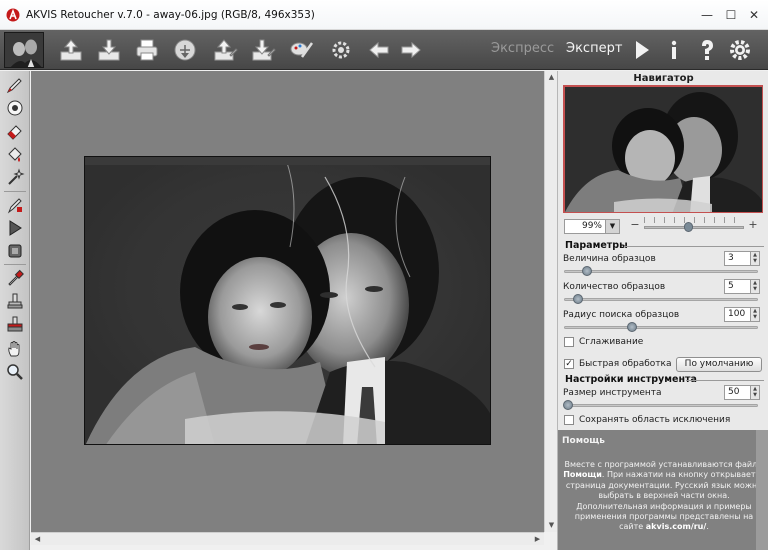 The image size is (768, 550). Describe the element at coordinates (537, 539) in the screenshot. I see `scroll-right-icon: ▶` at that location.